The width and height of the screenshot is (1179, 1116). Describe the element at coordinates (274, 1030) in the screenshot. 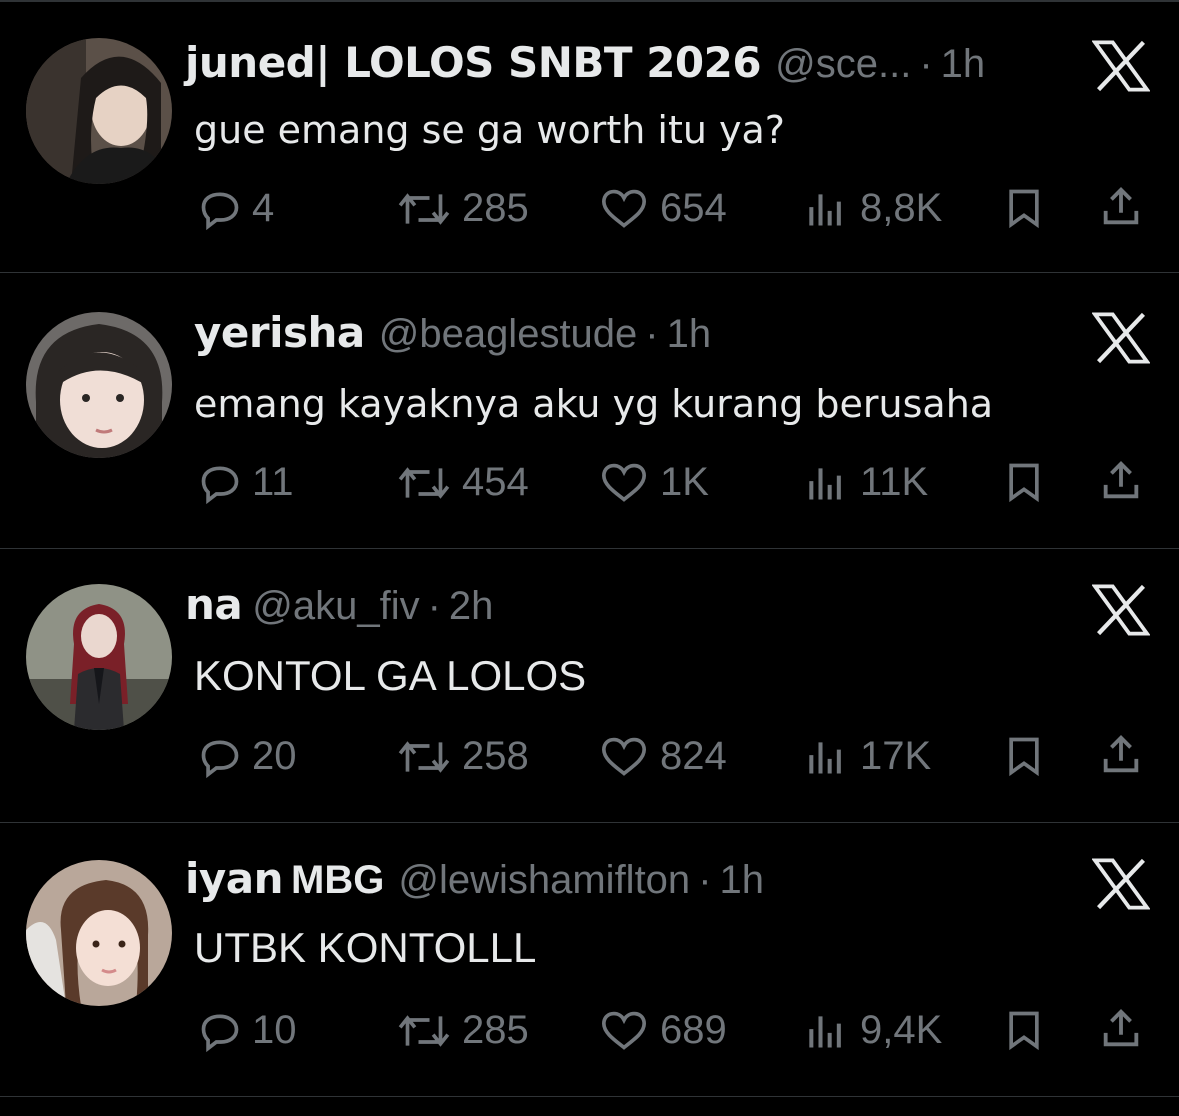

I see `reply-count: 10` at that location.